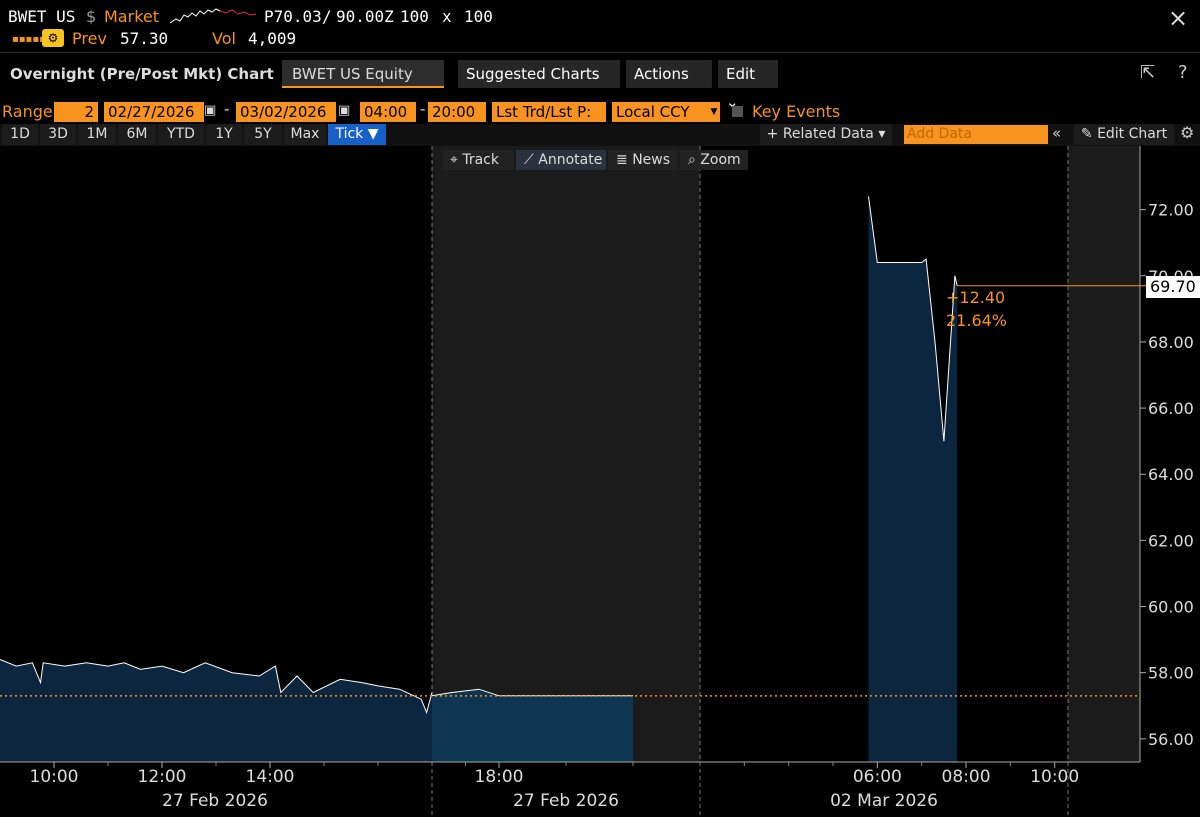 The height and width of the screenshot is (817, 1200). What do you see at coordinates (154, 112) in the screenshot?
I see `start-date-field: 02/27/2026` at bounding box center [154, 112].